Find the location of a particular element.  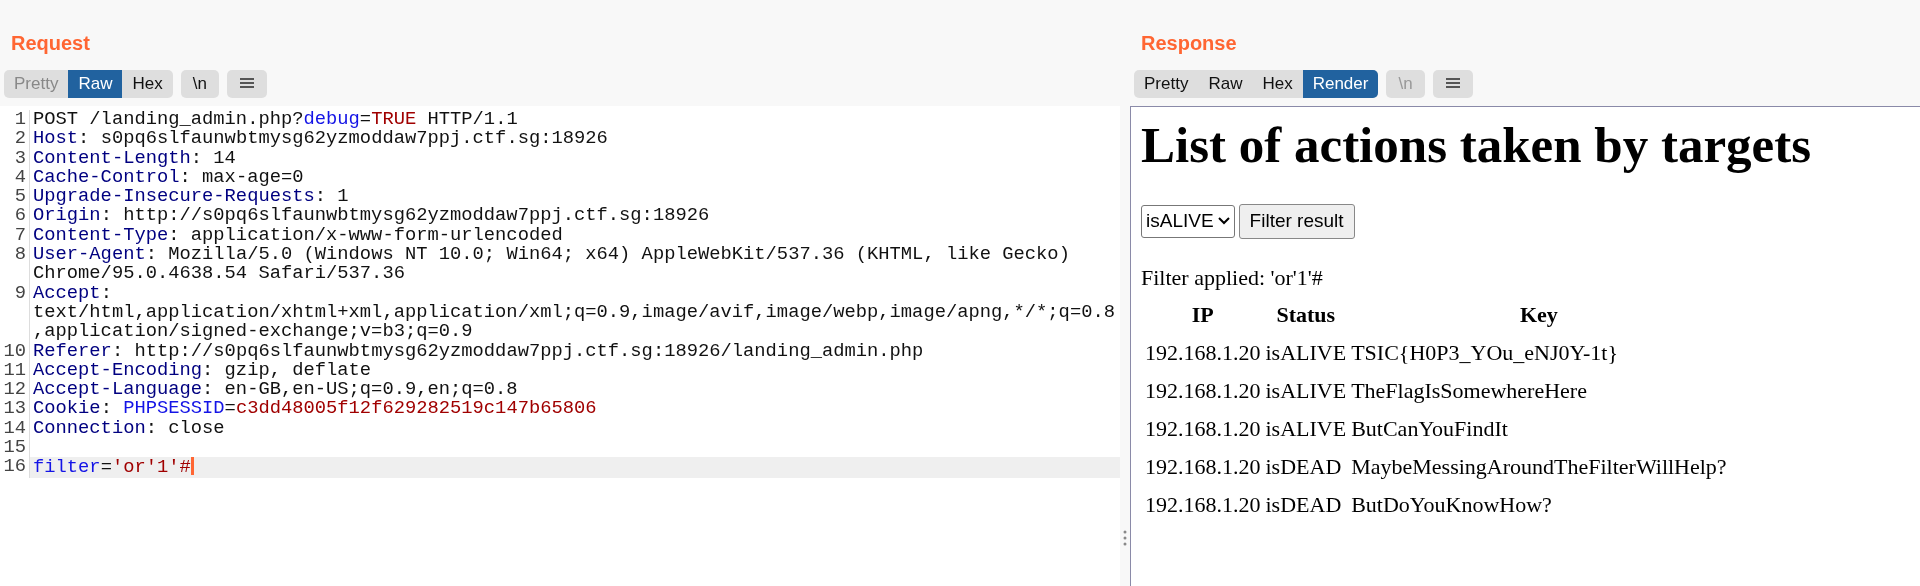

code-line: User-Agent: Mozilla/5.0 (Windows NT 10.0; Win64; x64) AppleWebKit/537.36 (KHTML, like Gecko) Chrome/95.0.4638.54 Safari/537.36 is located at coordinates (551, 264).